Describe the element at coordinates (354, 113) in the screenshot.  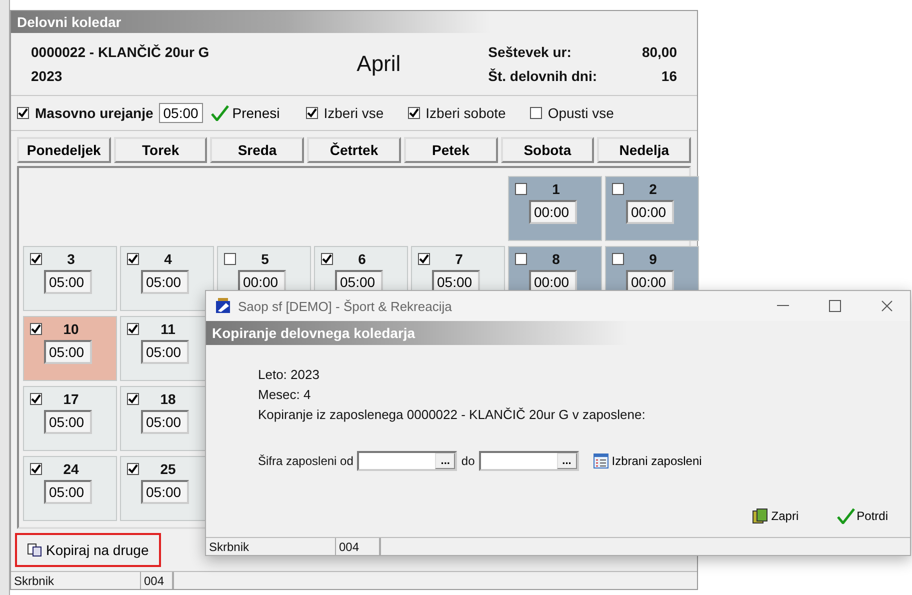
I see `option-label: Izberi vse` at that location.